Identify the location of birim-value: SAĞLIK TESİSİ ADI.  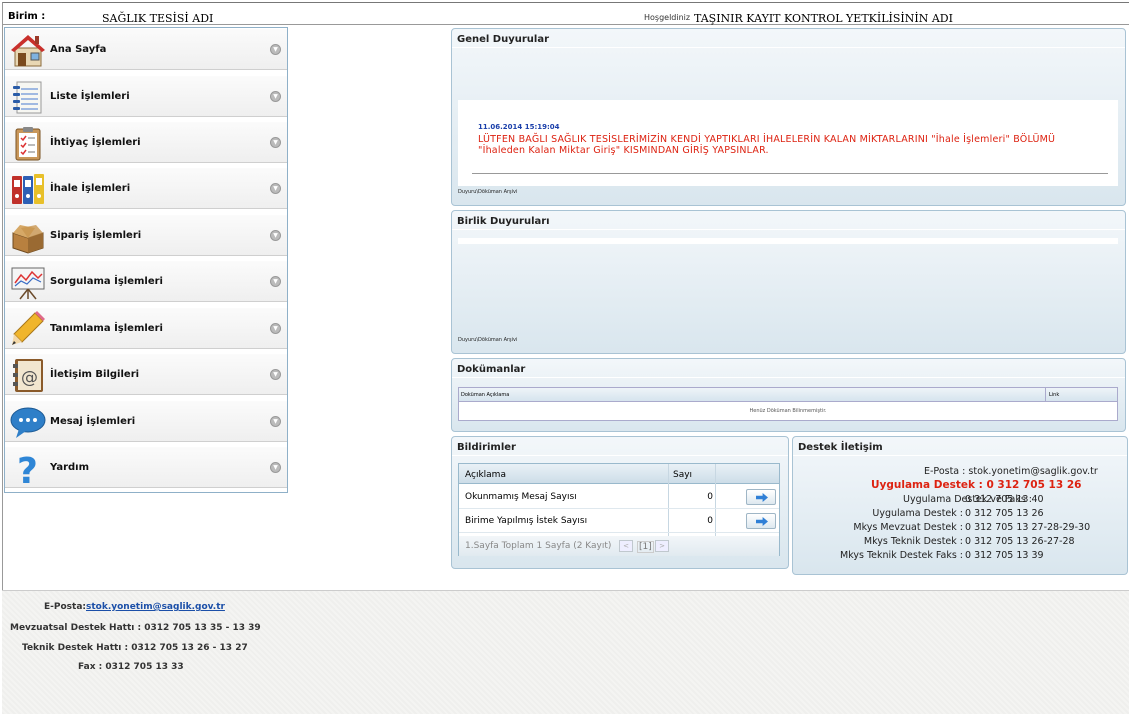
(158, 18).